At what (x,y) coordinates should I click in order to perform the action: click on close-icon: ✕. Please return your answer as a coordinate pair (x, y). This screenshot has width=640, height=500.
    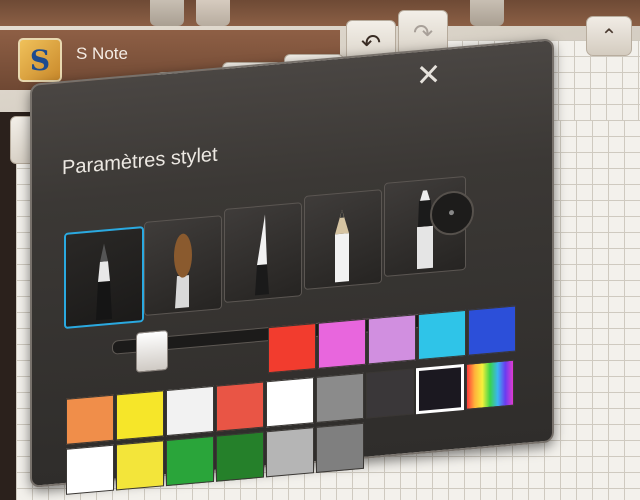
    Looking at the image, I should click on (428, 75).